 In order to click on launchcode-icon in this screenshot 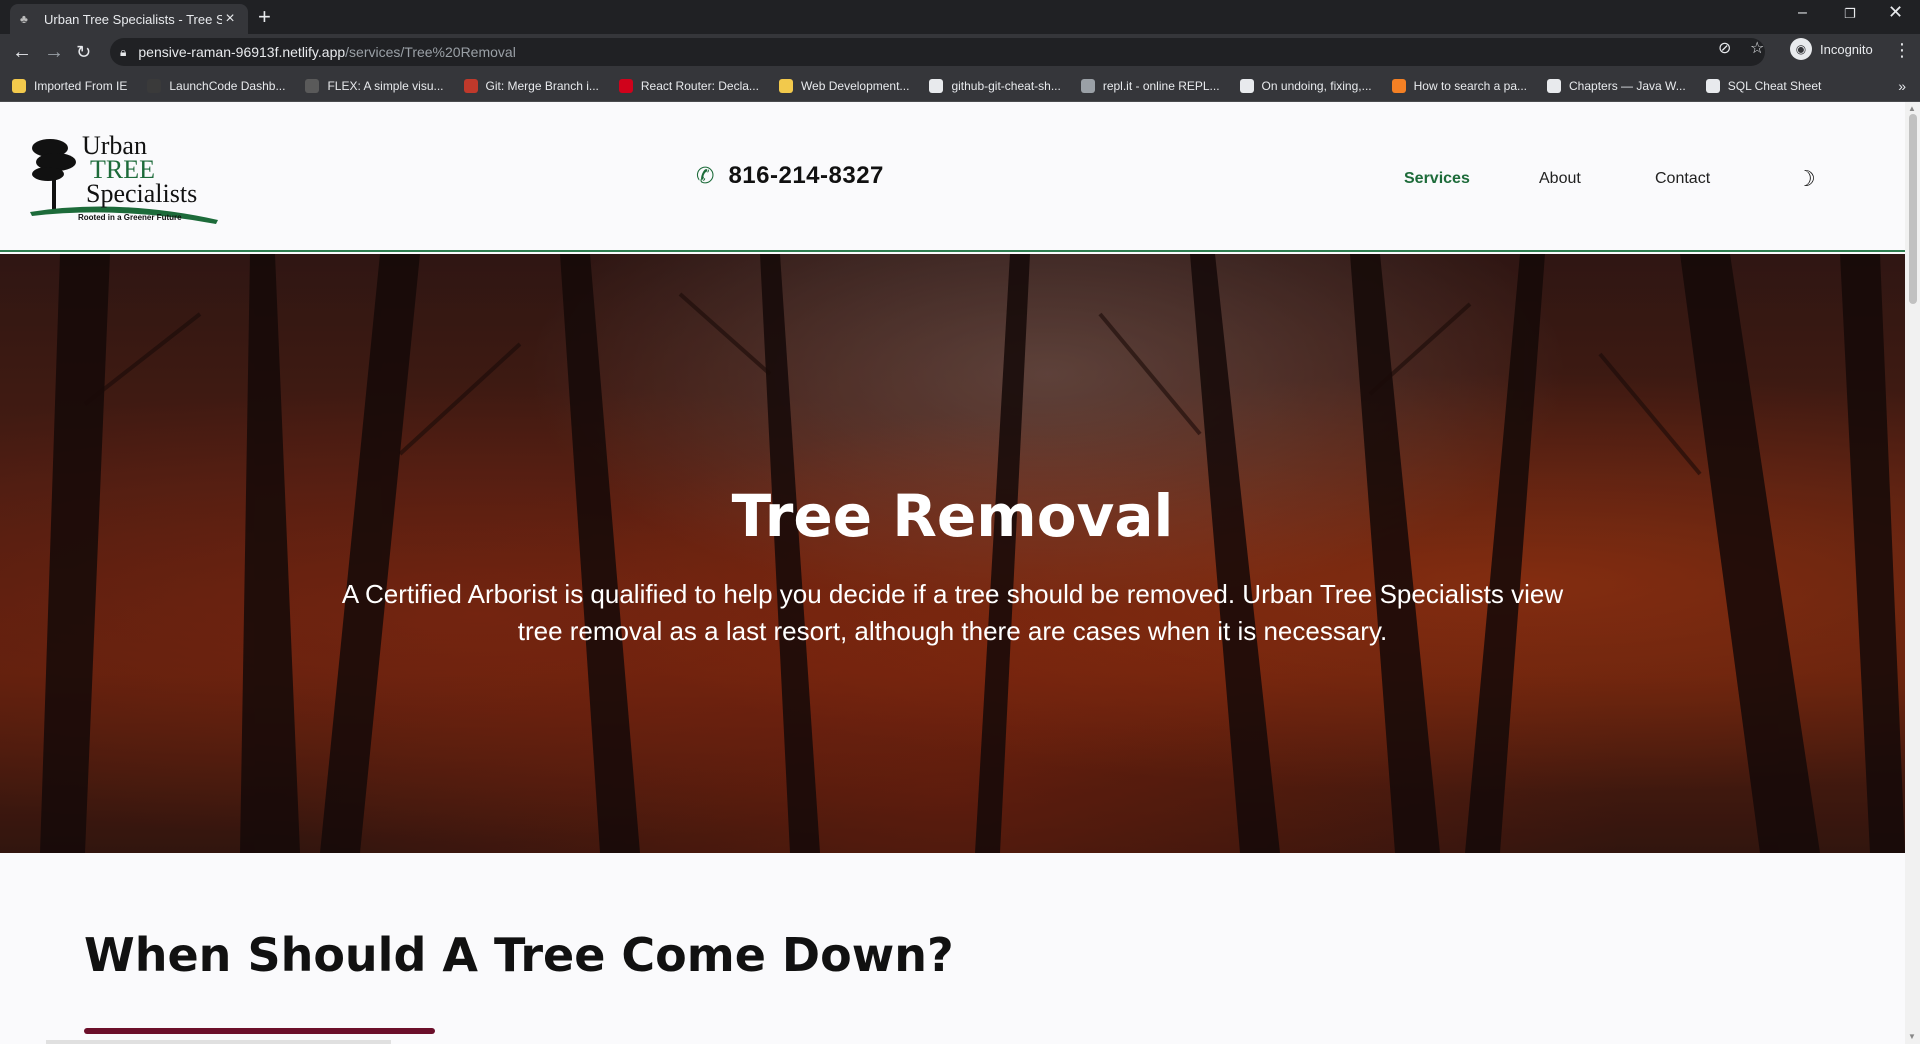, I will do `click(154, 85)`.